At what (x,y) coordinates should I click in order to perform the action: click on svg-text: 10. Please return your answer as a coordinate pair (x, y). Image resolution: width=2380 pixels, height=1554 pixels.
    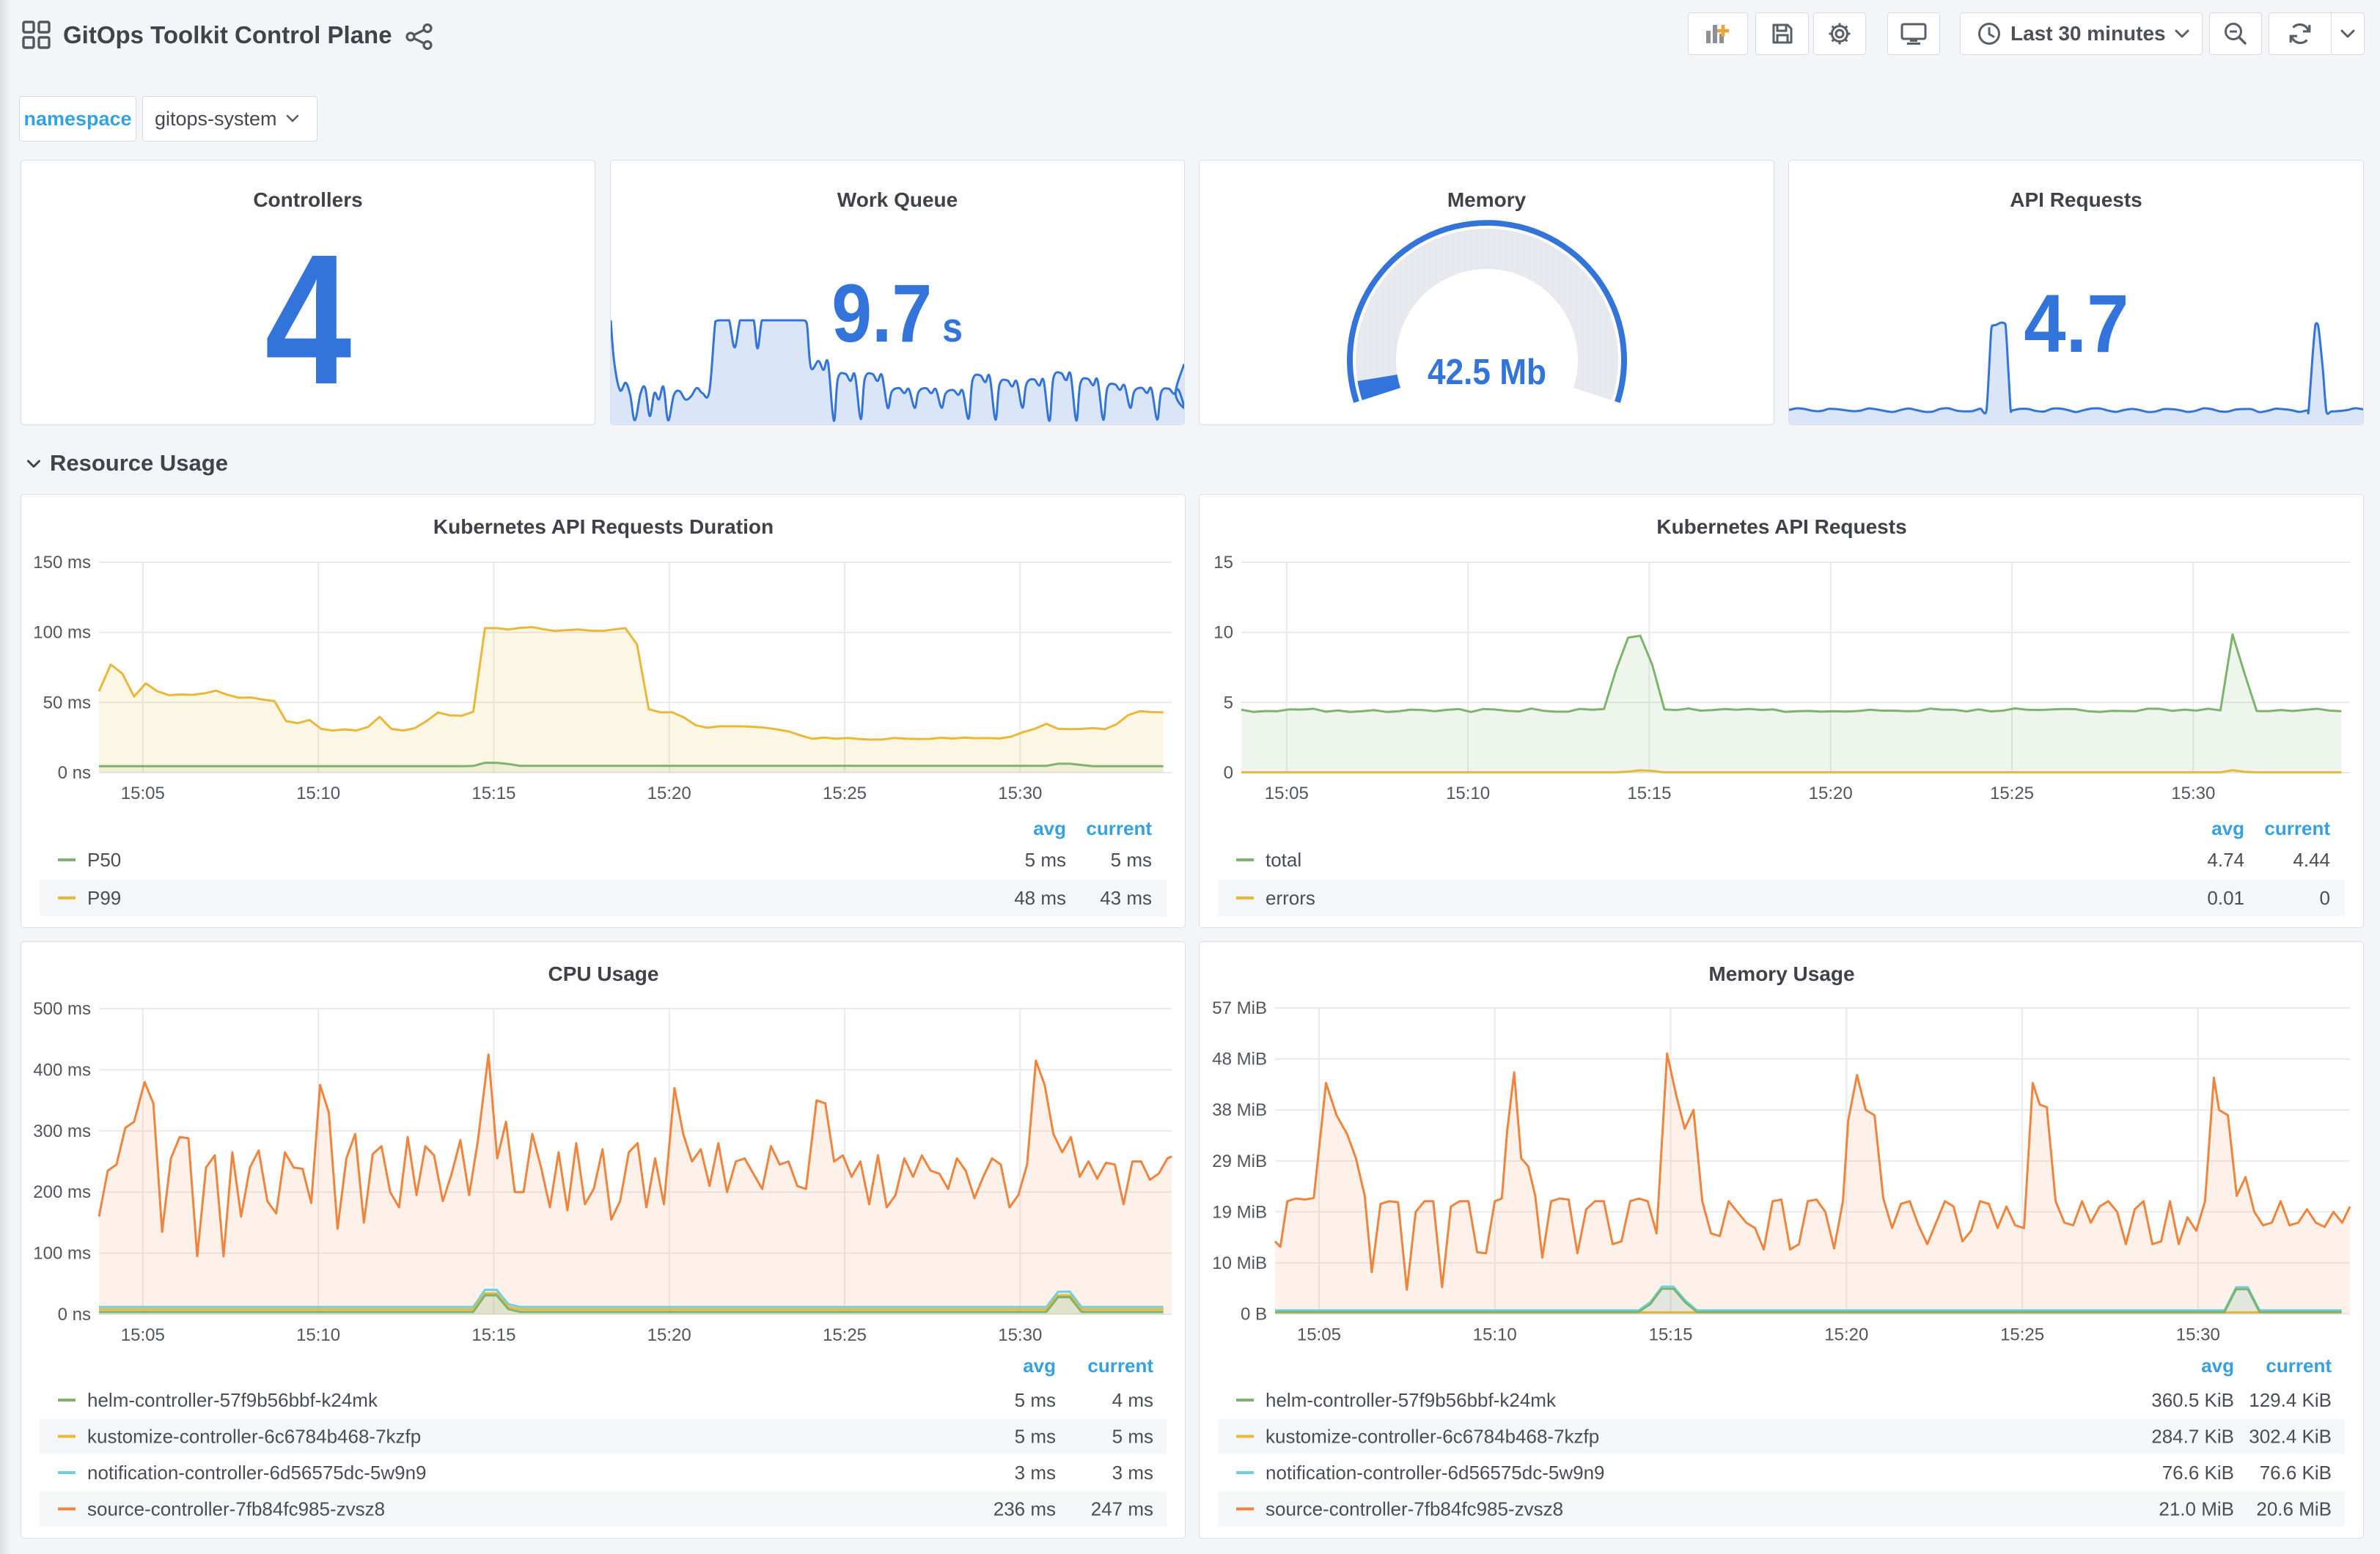
    Looking at the image, I should click on (1223, 633).